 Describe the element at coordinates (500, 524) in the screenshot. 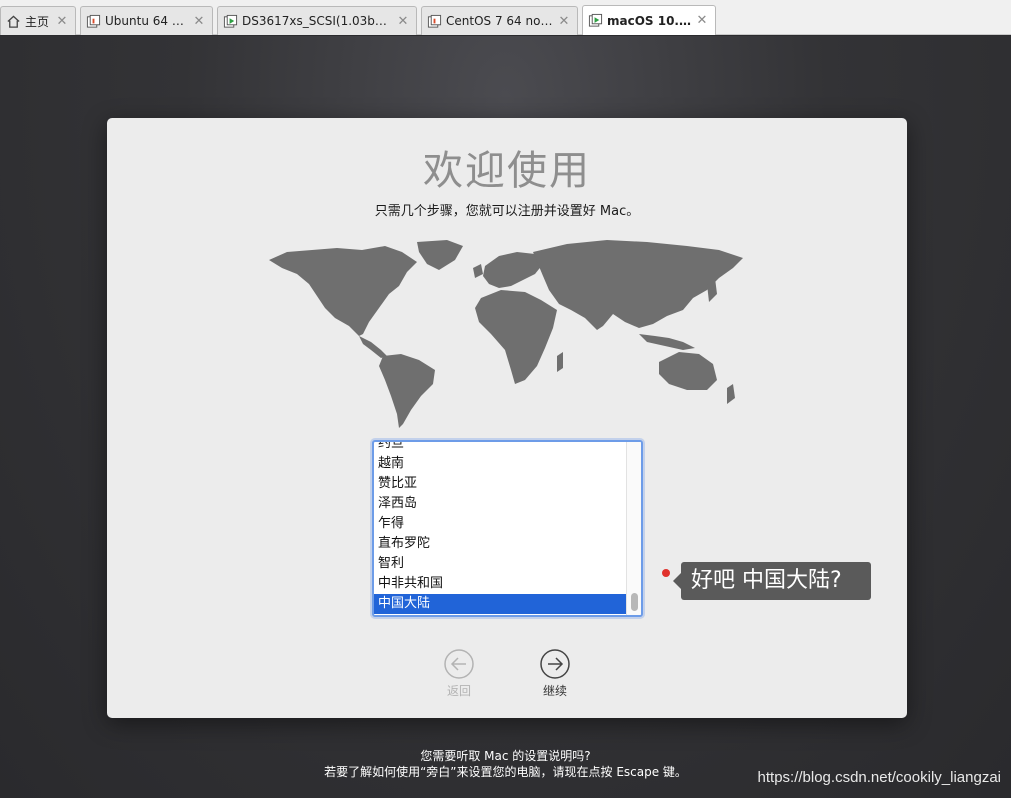

I see `list-item: 乍得` at that location.